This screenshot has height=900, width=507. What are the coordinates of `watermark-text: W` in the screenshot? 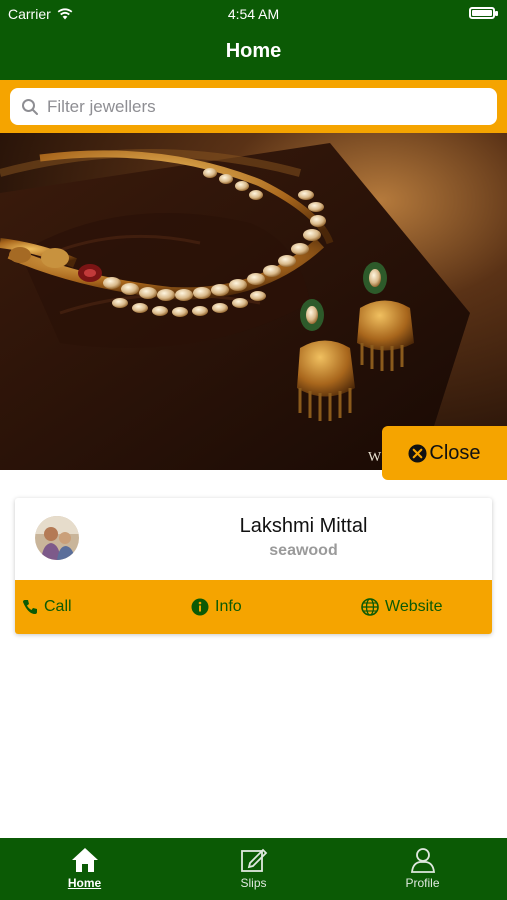 It's located at (375, 457).